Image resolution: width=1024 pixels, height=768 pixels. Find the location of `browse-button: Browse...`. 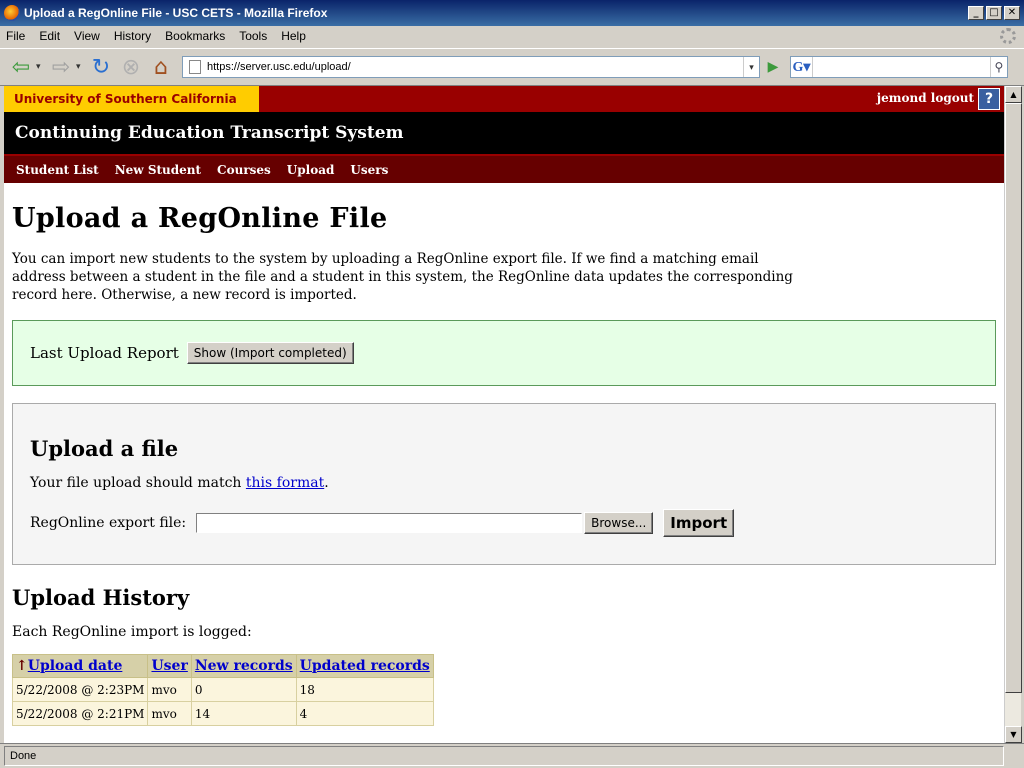

browse-button: Browse... is located at coordinates (619, 523).